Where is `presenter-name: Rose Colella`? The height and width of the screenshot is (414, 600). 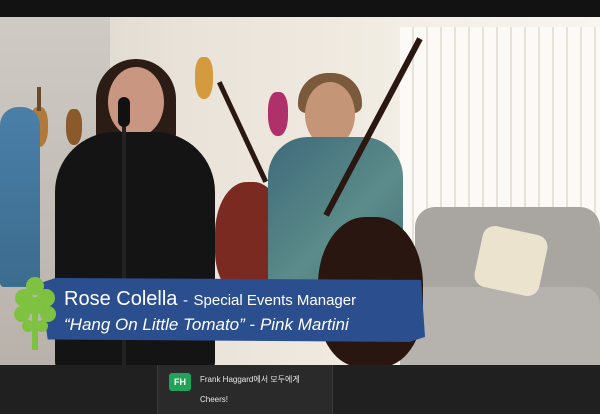 presenter-name: Rose Colella is located at coordinates (121, 299).